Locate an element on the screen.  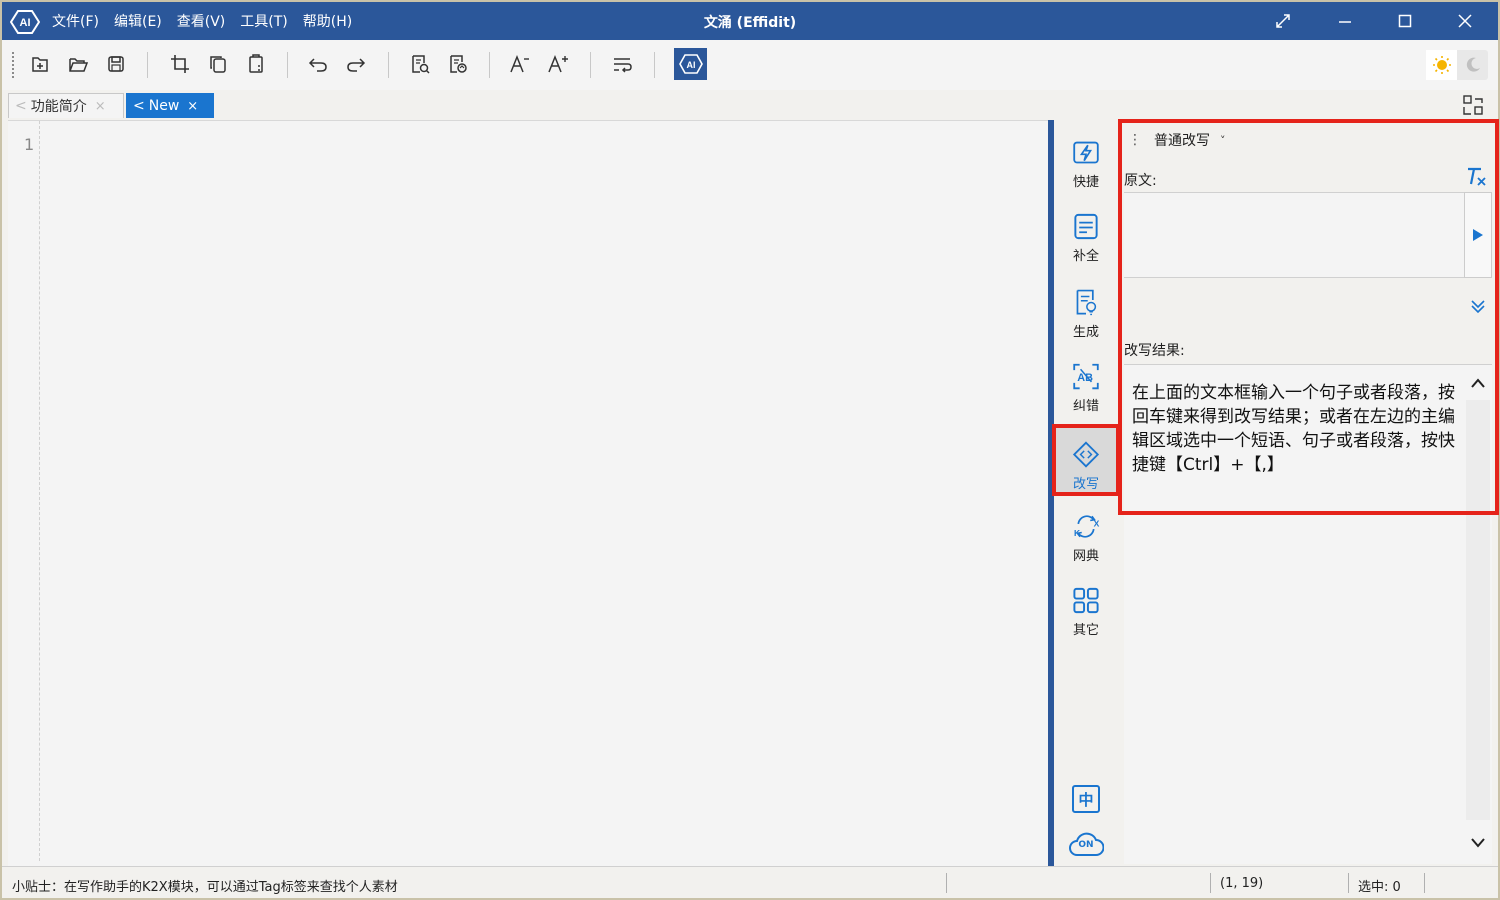
minimize-icon is located at coordinates (1345, 22).